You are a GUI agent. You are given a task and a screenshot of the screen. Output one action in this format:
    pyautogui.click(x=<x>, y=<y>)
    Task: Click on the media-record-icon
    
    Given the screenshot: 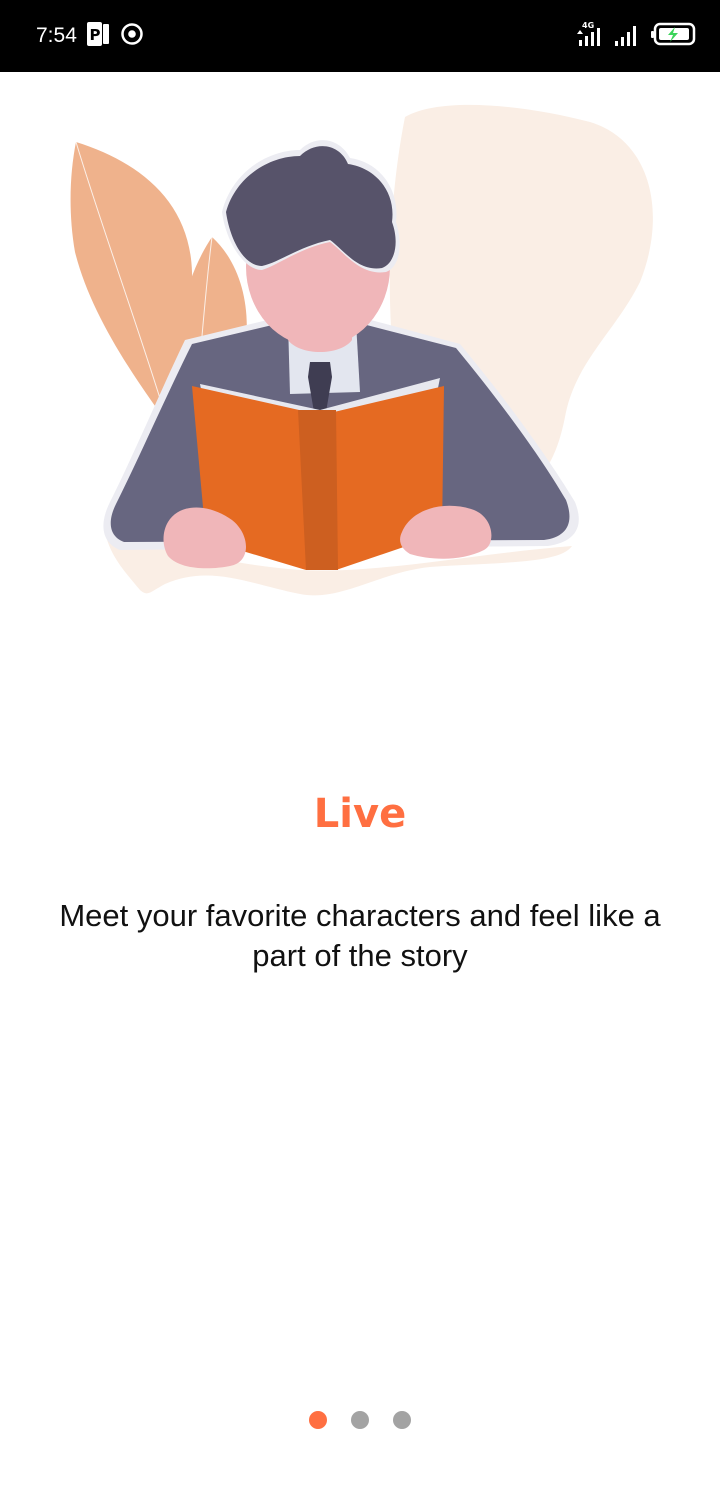 What is the action you would take?
    pyautogui.click(x=132, y=36)
    